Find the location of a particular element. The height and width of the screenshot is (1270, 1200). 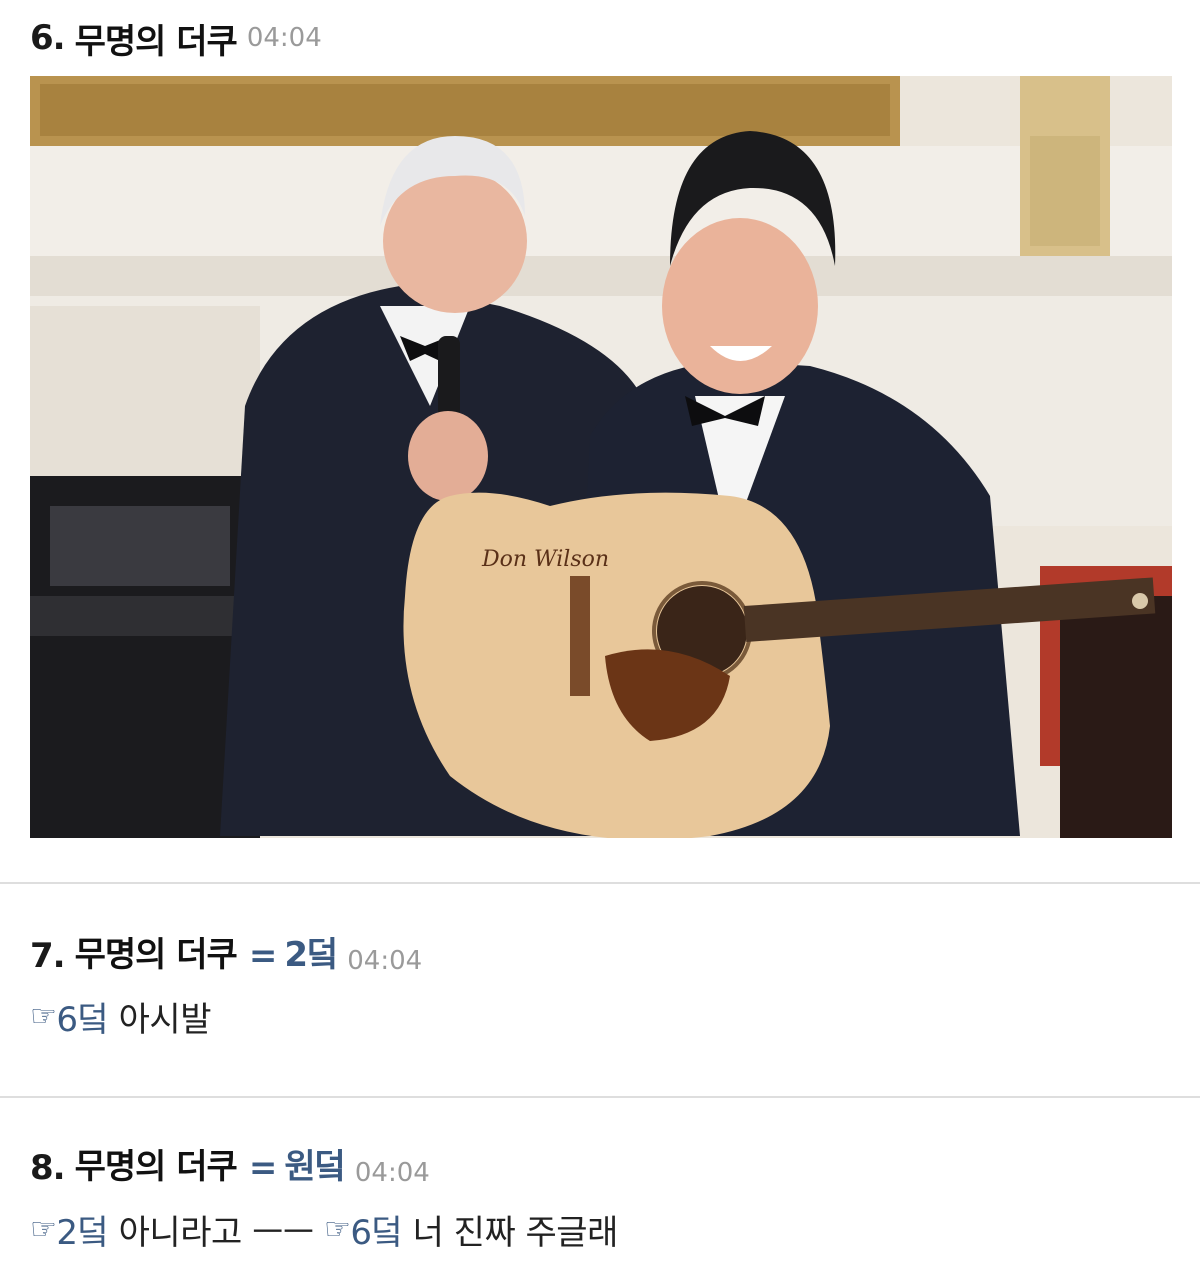

comment-body: ☞ 6덬 아시발 is located at coordinates (600, 1016).